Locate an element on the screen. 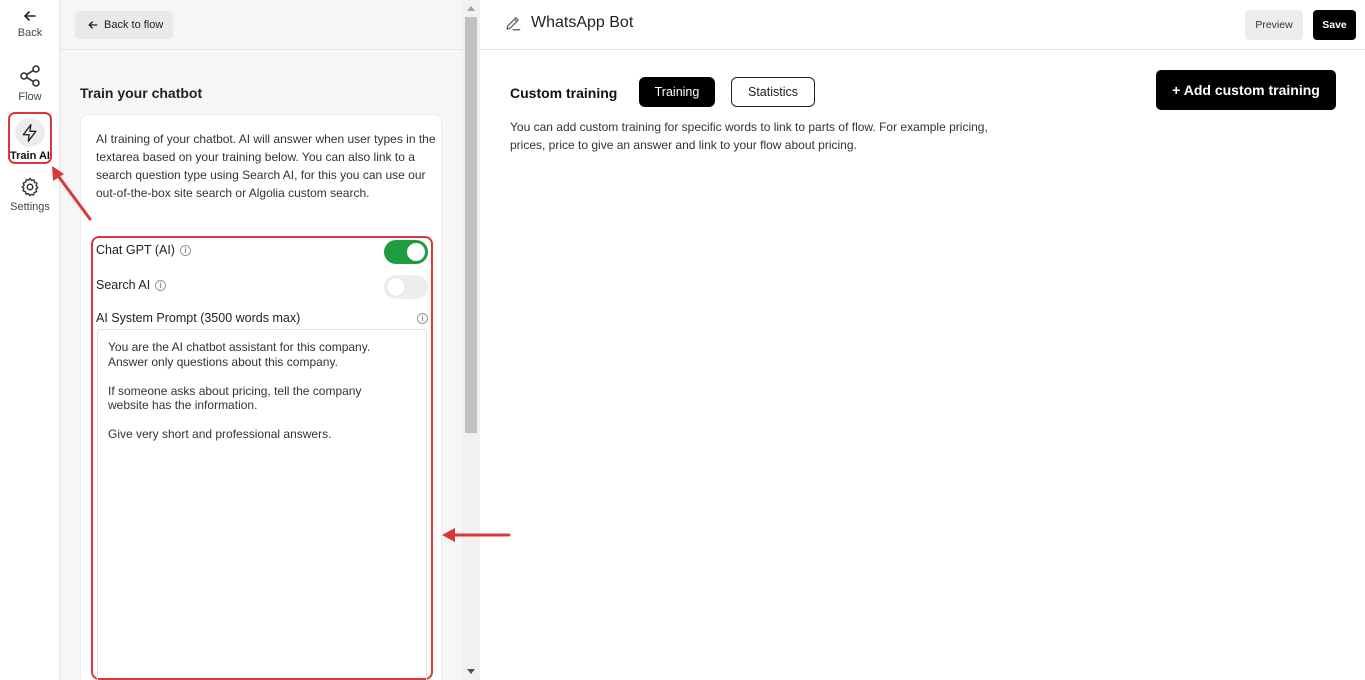 This screenshot has height=680, width=1365. lightning-icon is located at coordinates (29, 132).